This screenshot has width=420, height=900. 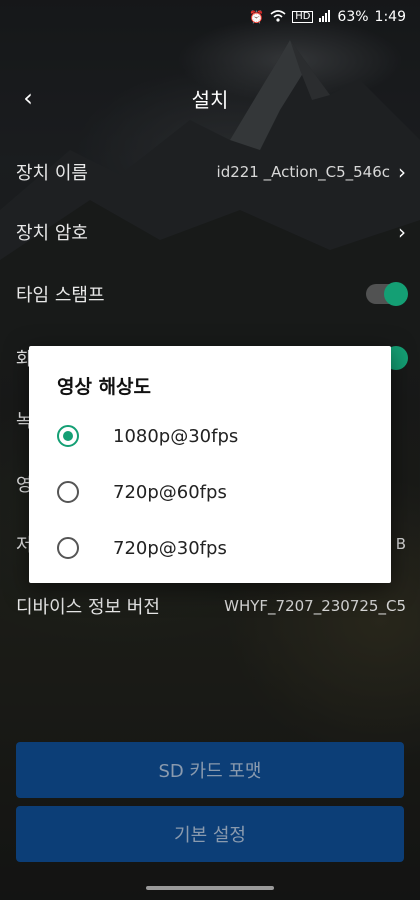 I want to click on header: ‹ 설치, so click(x=210, y=98).